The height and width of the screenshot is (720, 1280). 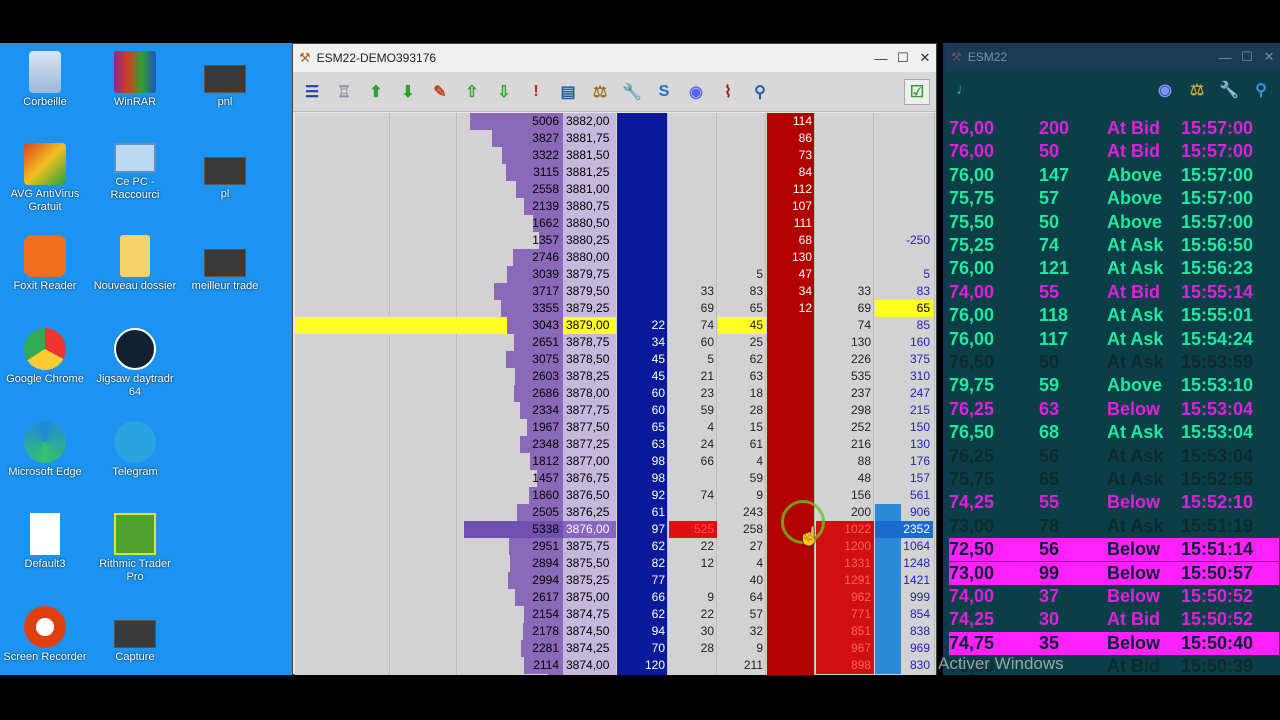 I want to click on ladder-row: 2617 3875,00 66 9 64 962 999, so click(x=615, y=597).